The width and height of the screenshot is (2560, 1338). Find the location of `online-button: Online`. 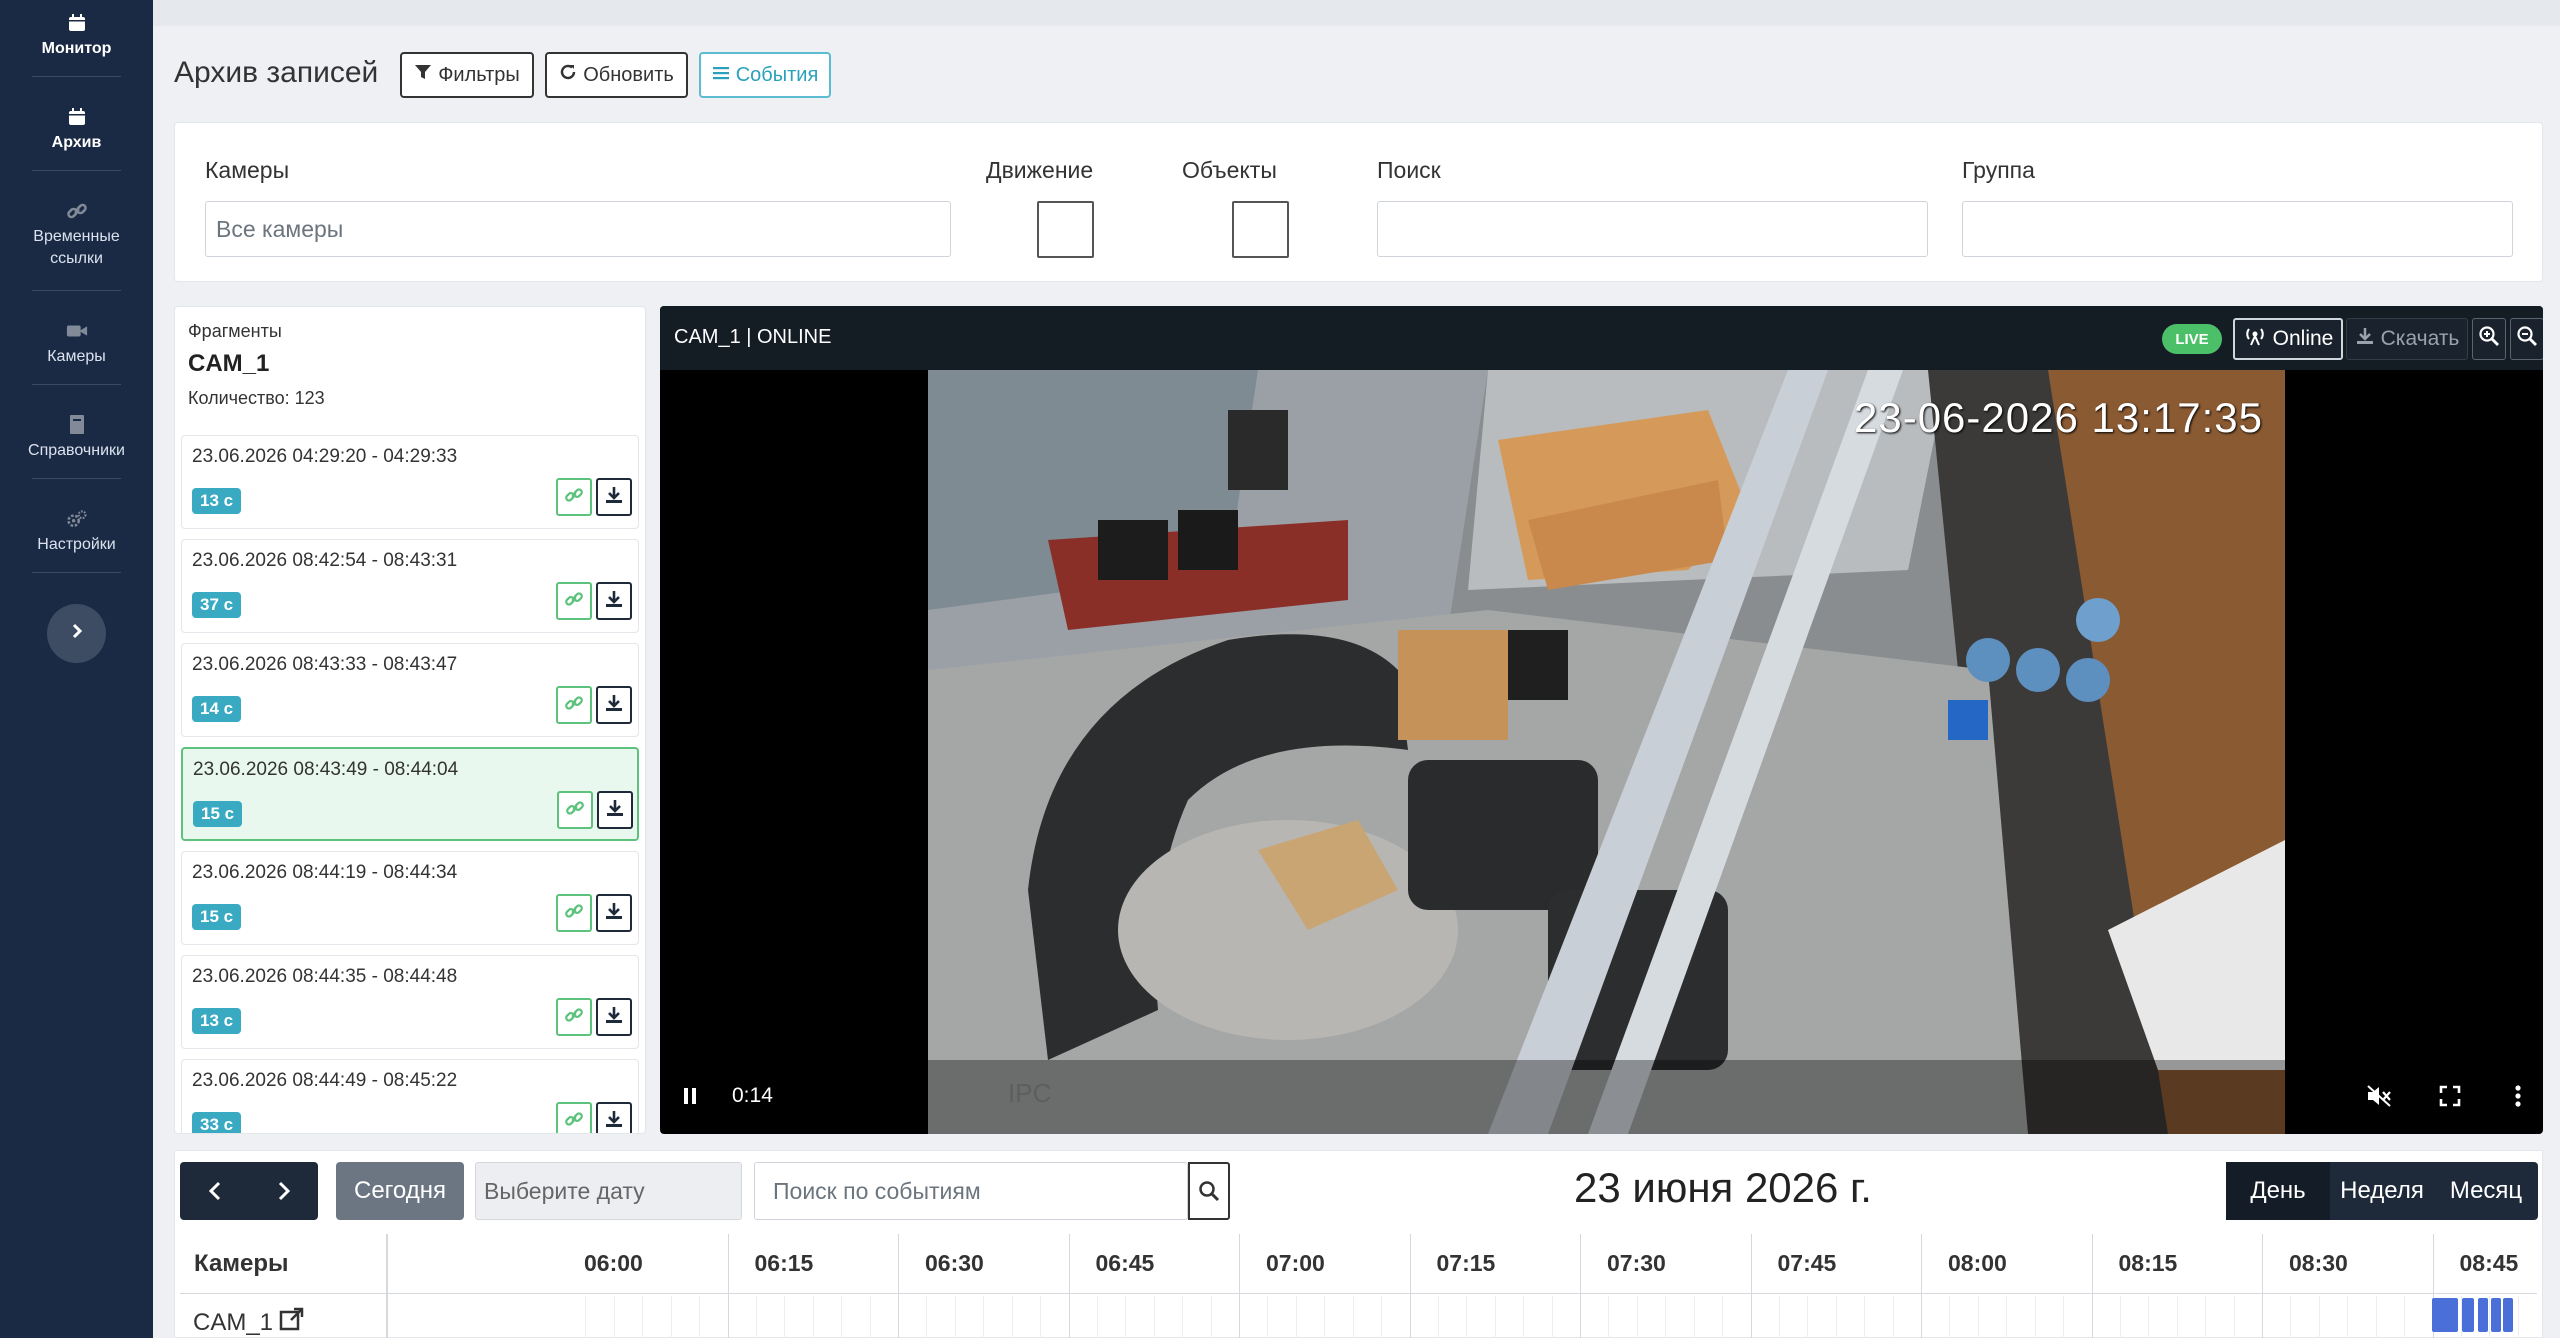

online-button: Online is located at coordinates (2288, 339).